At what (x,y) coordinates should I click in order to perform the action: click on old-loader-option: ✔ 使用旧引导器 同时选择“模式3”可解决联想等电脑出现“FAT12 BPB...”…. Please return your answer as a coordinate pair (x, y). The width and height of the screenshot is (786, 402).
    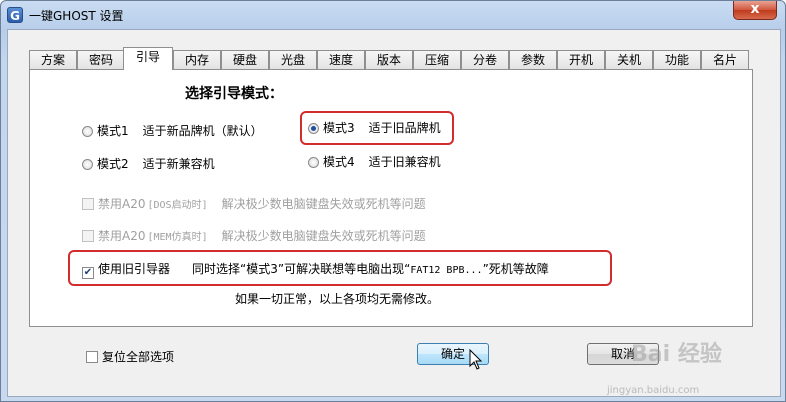
    Looking at the image, I should click on (315, 269).